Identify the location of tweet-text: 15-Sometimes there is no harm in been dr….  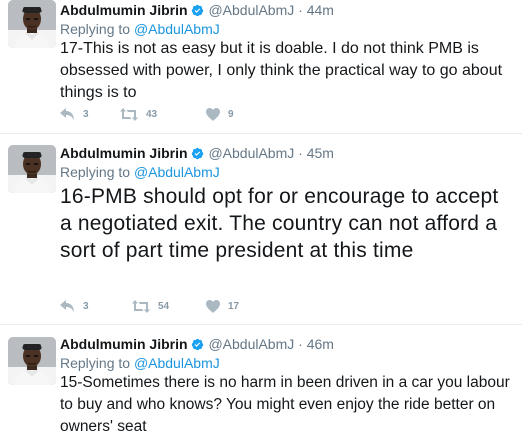
(285, 404).